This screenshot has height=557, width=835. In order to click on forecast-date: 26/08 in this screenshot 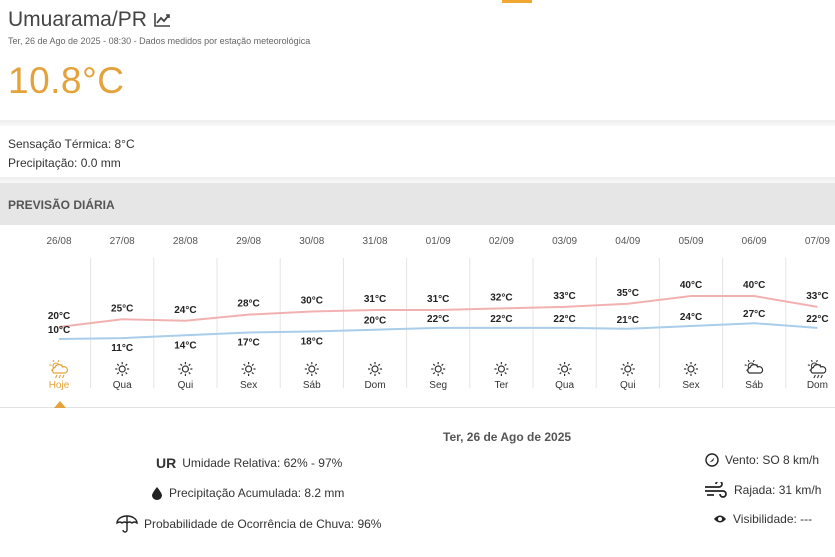, I will do `click(58, 241)`.